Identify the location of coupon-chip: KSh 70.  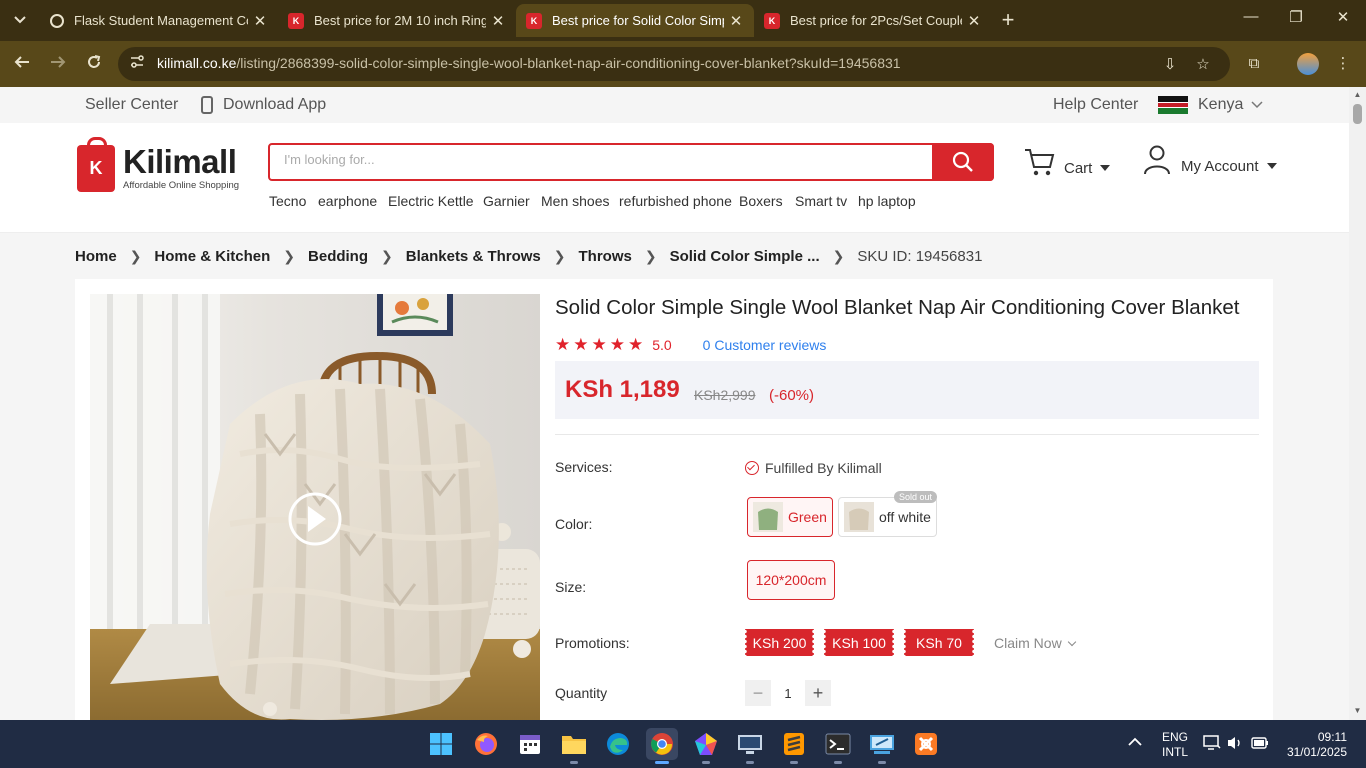
(939, 642).